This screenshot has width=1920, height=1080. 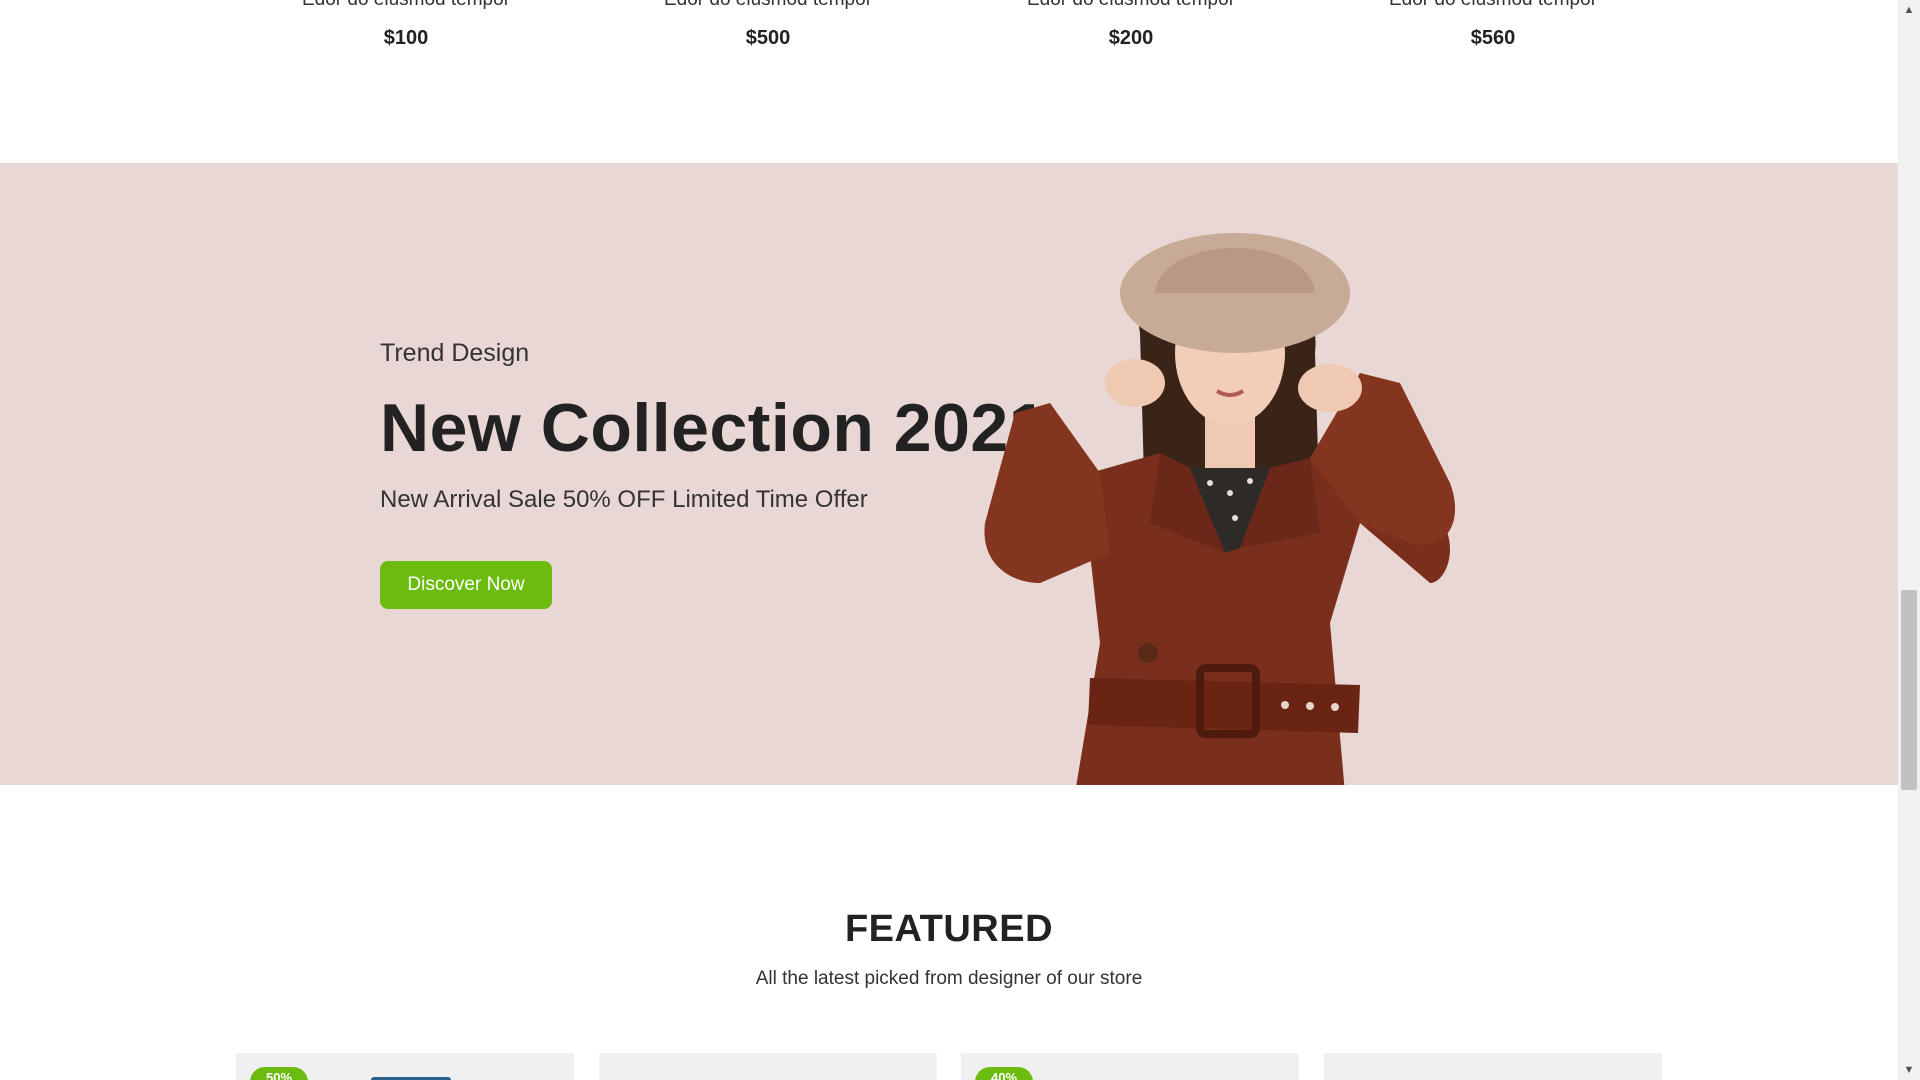 What do you see at coordinates (768, 38) in the screenshot?
I see `product-price: $500` at bounding box center [768, 38].